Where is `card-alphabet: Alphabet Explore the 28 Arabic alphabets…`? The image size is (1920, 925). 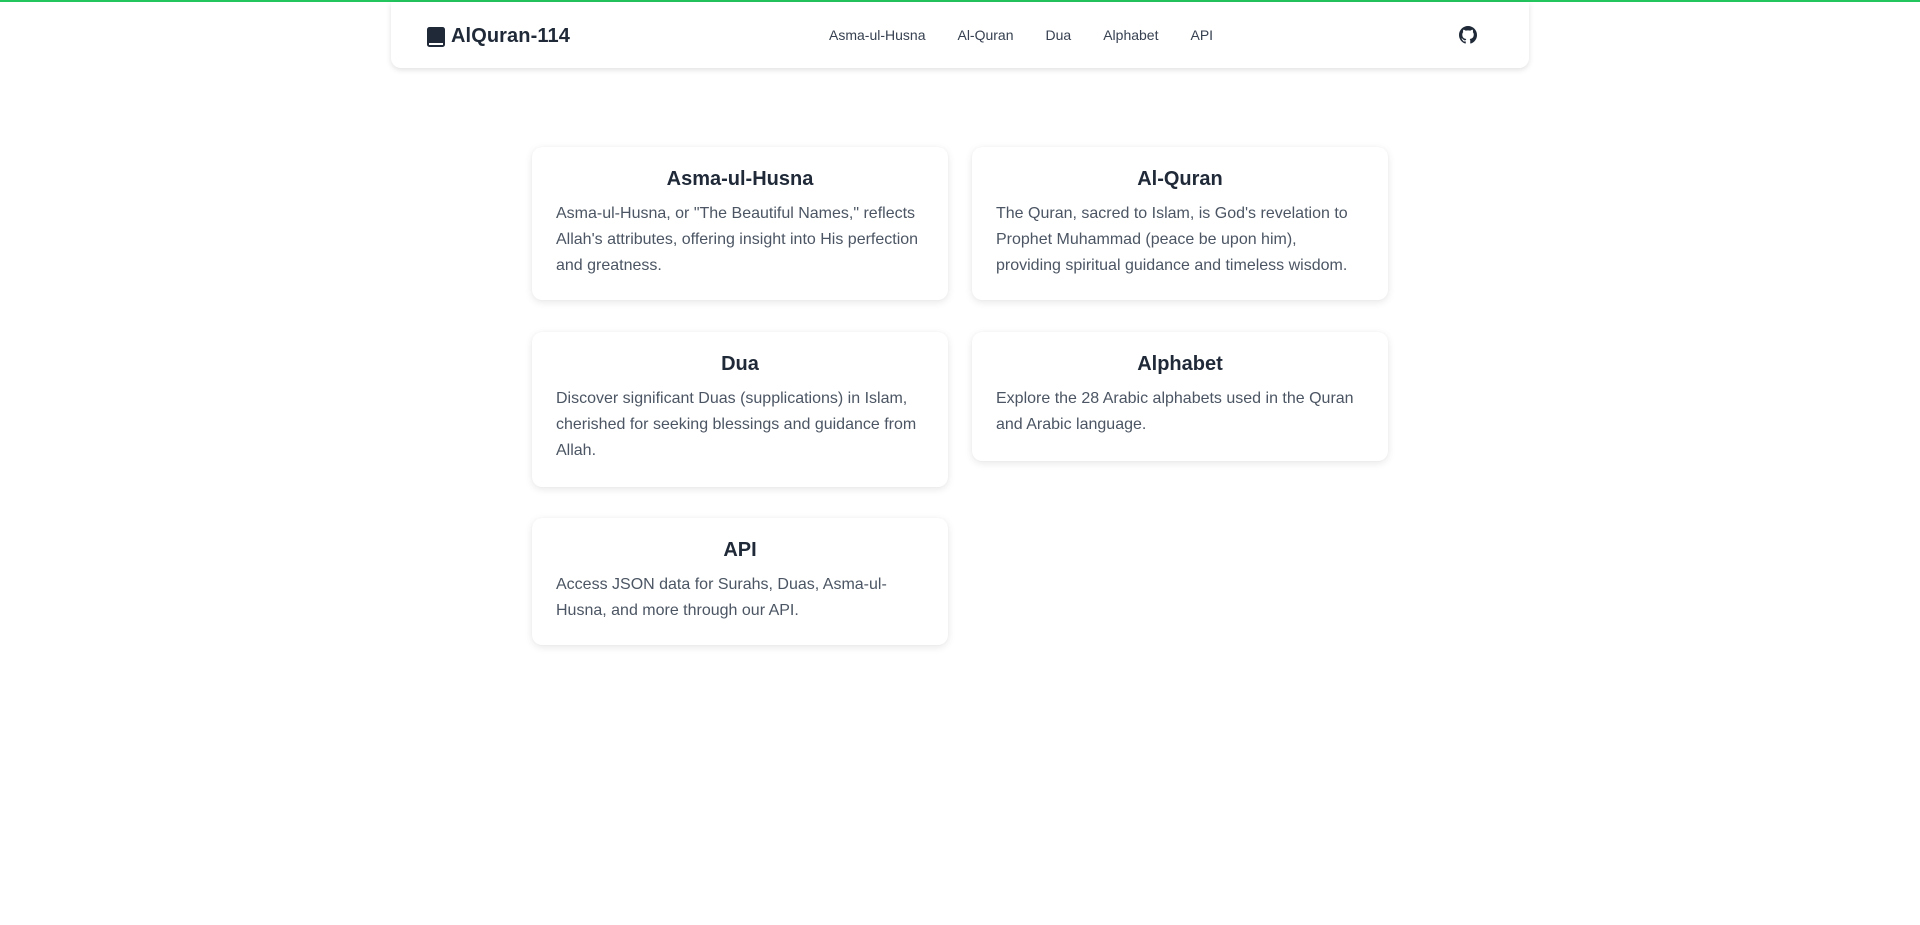
card-alphabet: Alphabet Explore the 28 Arabic alphabets… is located at coordinates (1180, 396).